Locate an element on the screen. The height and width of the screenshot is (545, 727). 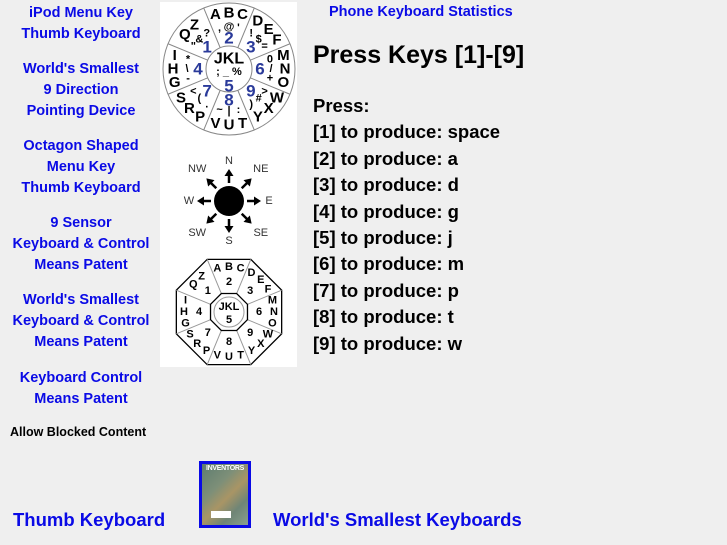
octagon-letter: N is located at coordinates (274, 312).